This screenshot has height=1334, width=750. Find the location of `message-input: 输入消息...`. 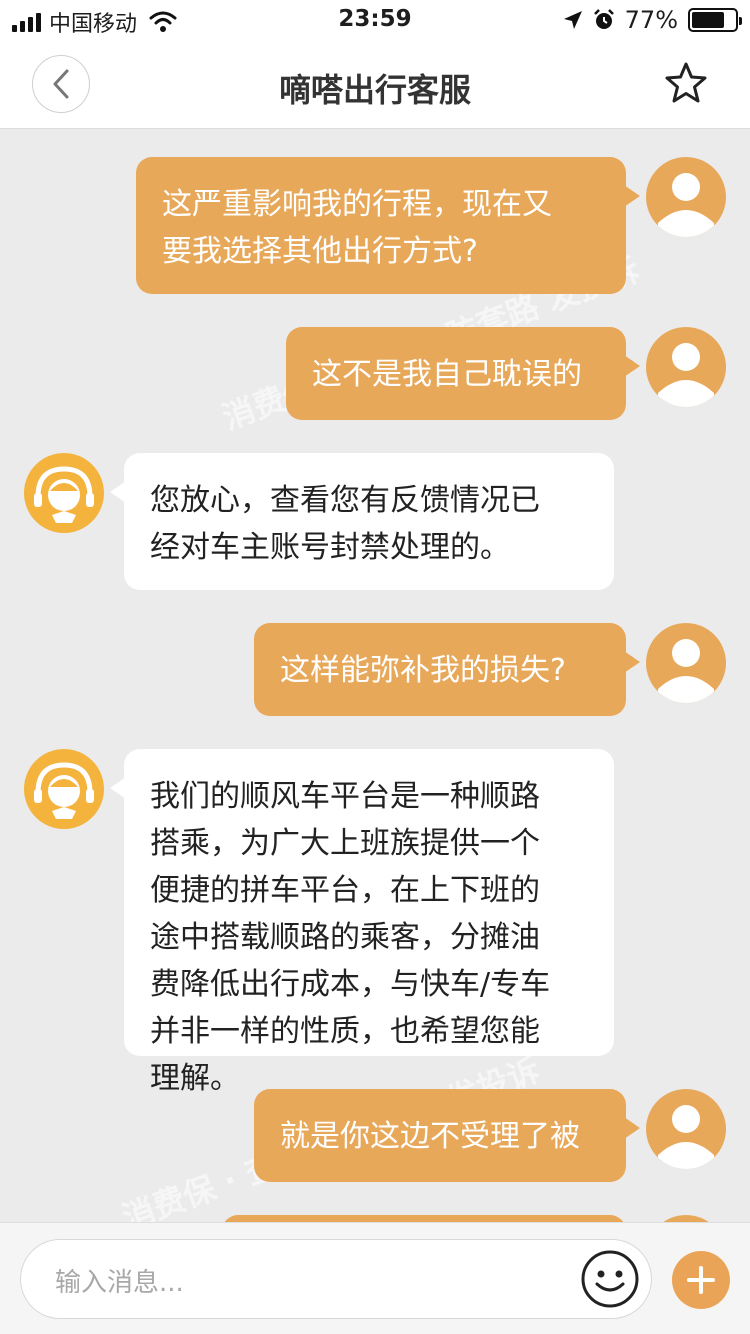

message-input: 输入消息... is located at coordinates (336, 1279).